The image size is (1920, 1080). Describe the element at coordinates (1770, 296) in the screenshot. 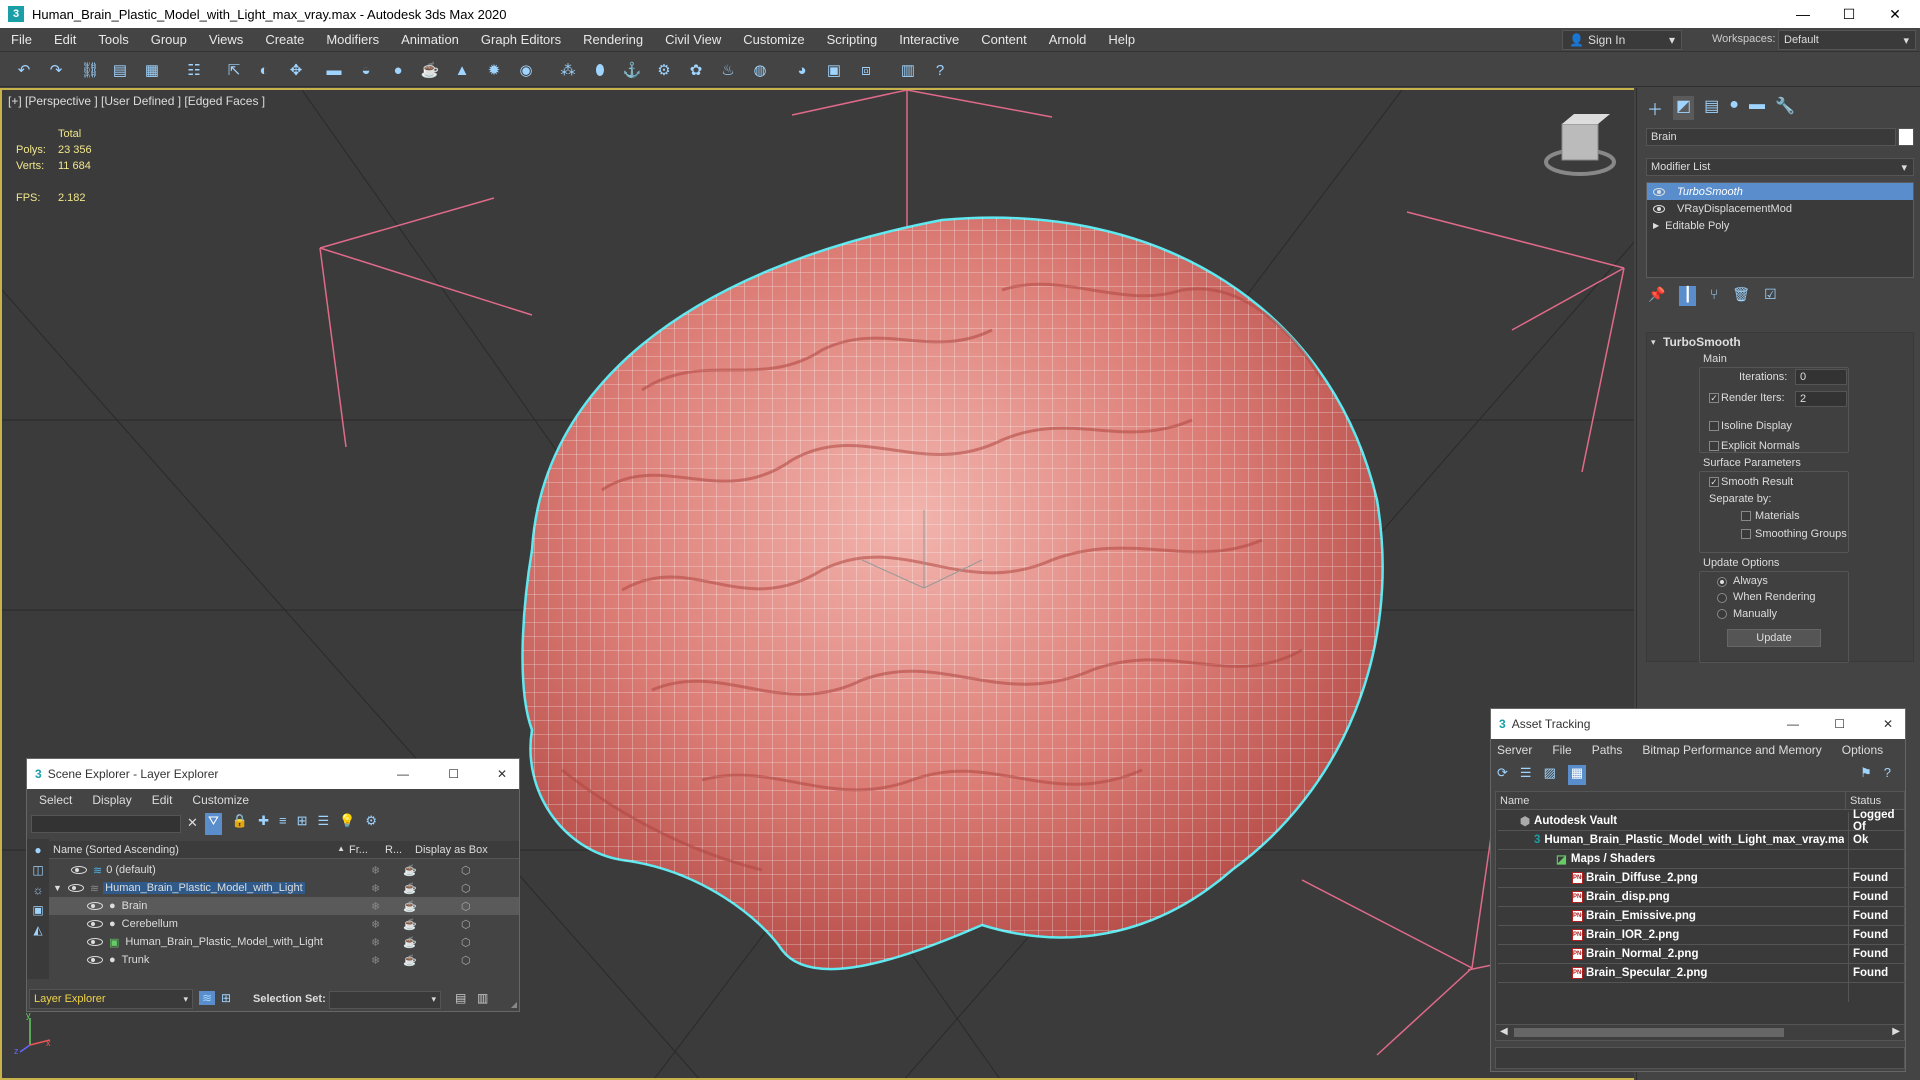

I see `configure-sets-icon: ☑` at that location.